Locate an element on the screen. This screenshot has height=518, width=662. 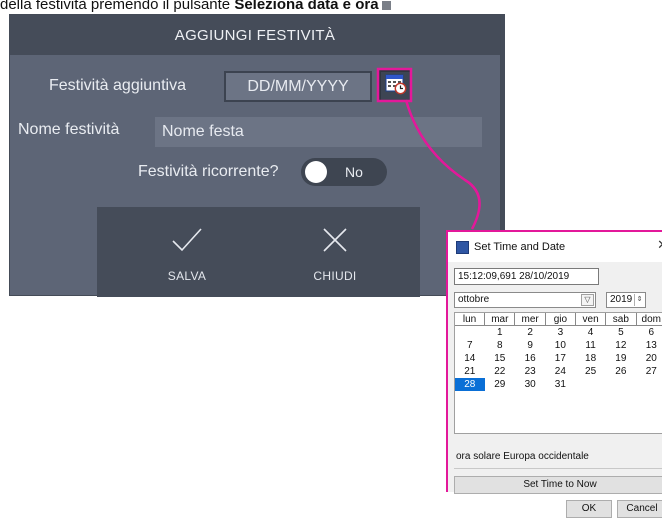
toggle-value: No is located at coordinates (354, 172).